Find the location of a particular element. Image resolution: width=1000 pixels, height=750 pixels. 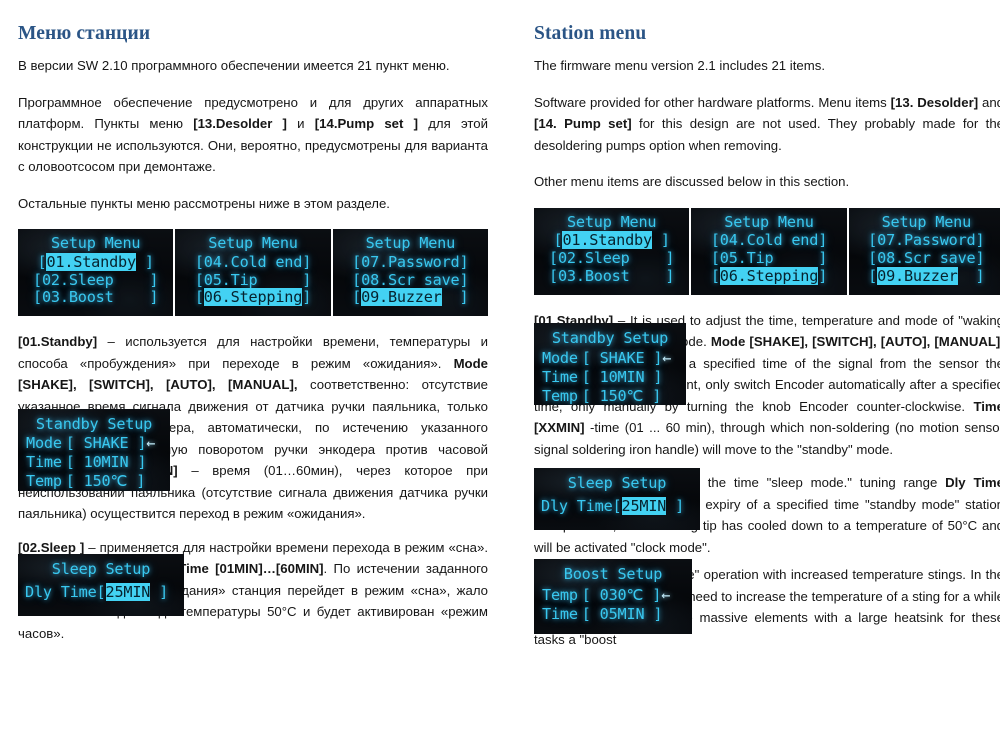

lcd-menu-row: [09.Buzzer ] is located at coordinates (410, 297).